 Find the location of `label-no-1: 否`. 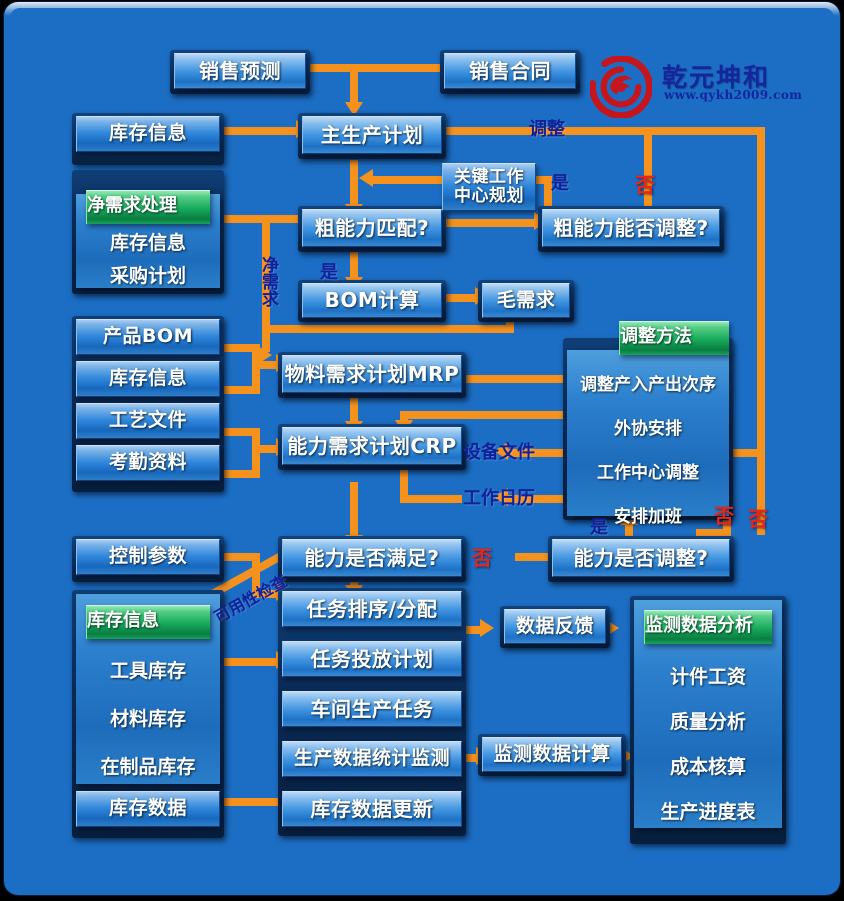

label-no-1: 否 is located at coordinates (645, 185).